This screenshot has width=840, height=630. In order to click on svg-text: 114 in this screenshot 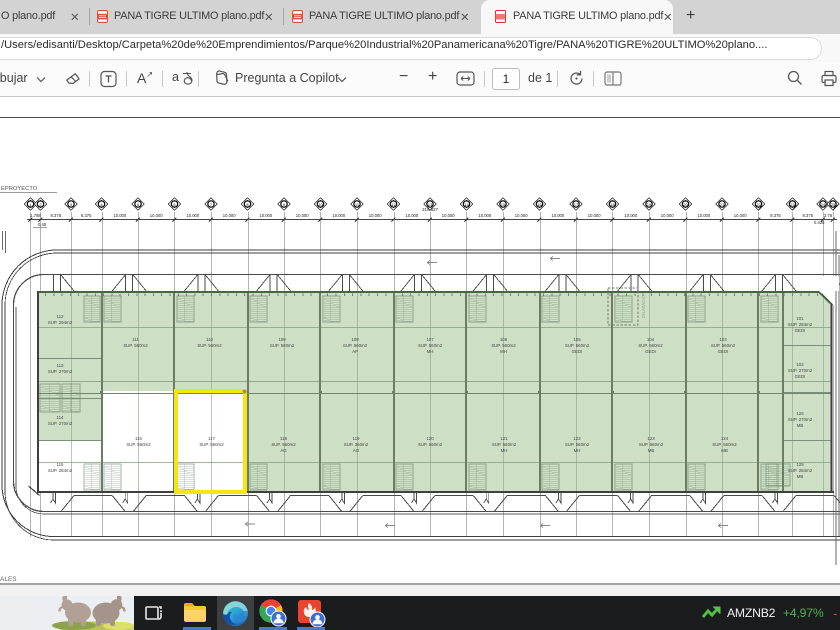, I will do `click(61, 417)`.